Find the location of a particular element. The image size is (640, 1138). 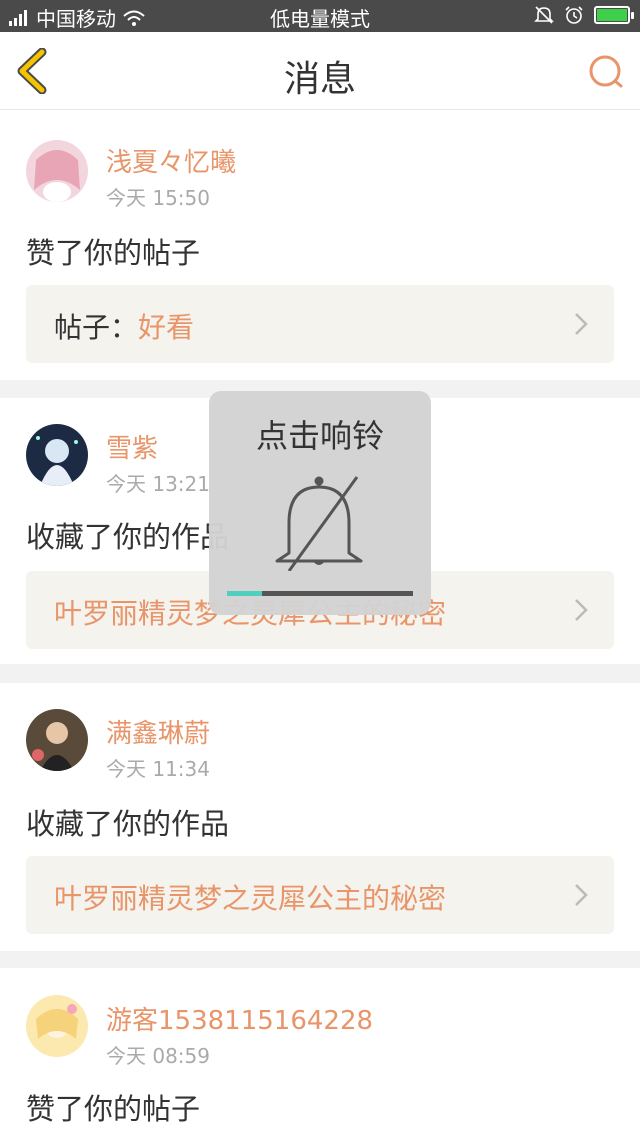

status-bar: 中国移动 低电量模式 is located at coordinates (320, 16).